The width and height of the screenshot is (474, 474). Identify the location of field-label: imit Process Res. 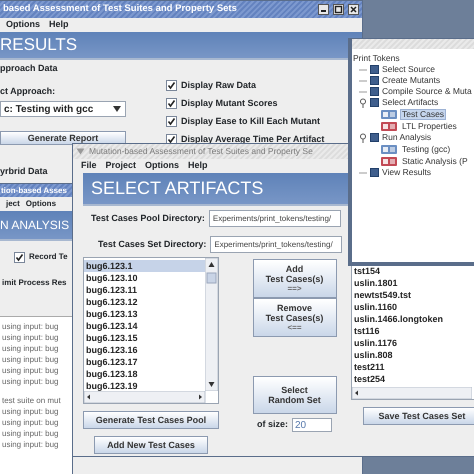
(35, 283).